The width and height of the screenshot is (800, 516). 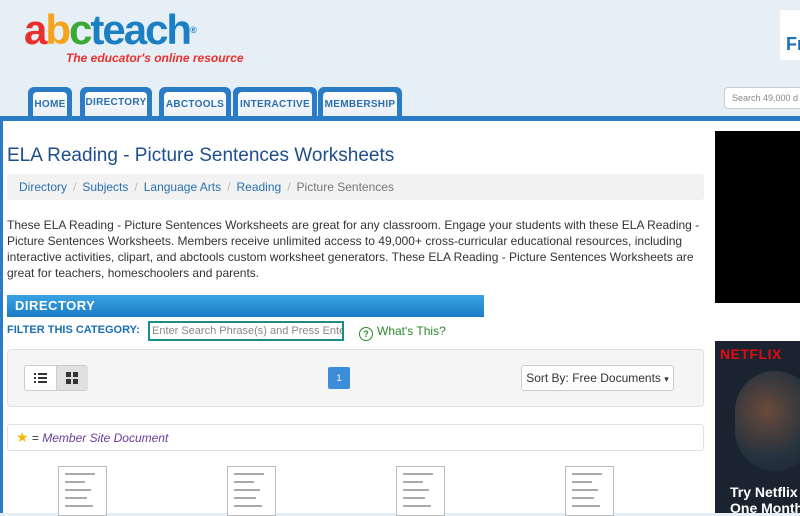 I want to click on grid-view-button, so click(x=72, y=378).